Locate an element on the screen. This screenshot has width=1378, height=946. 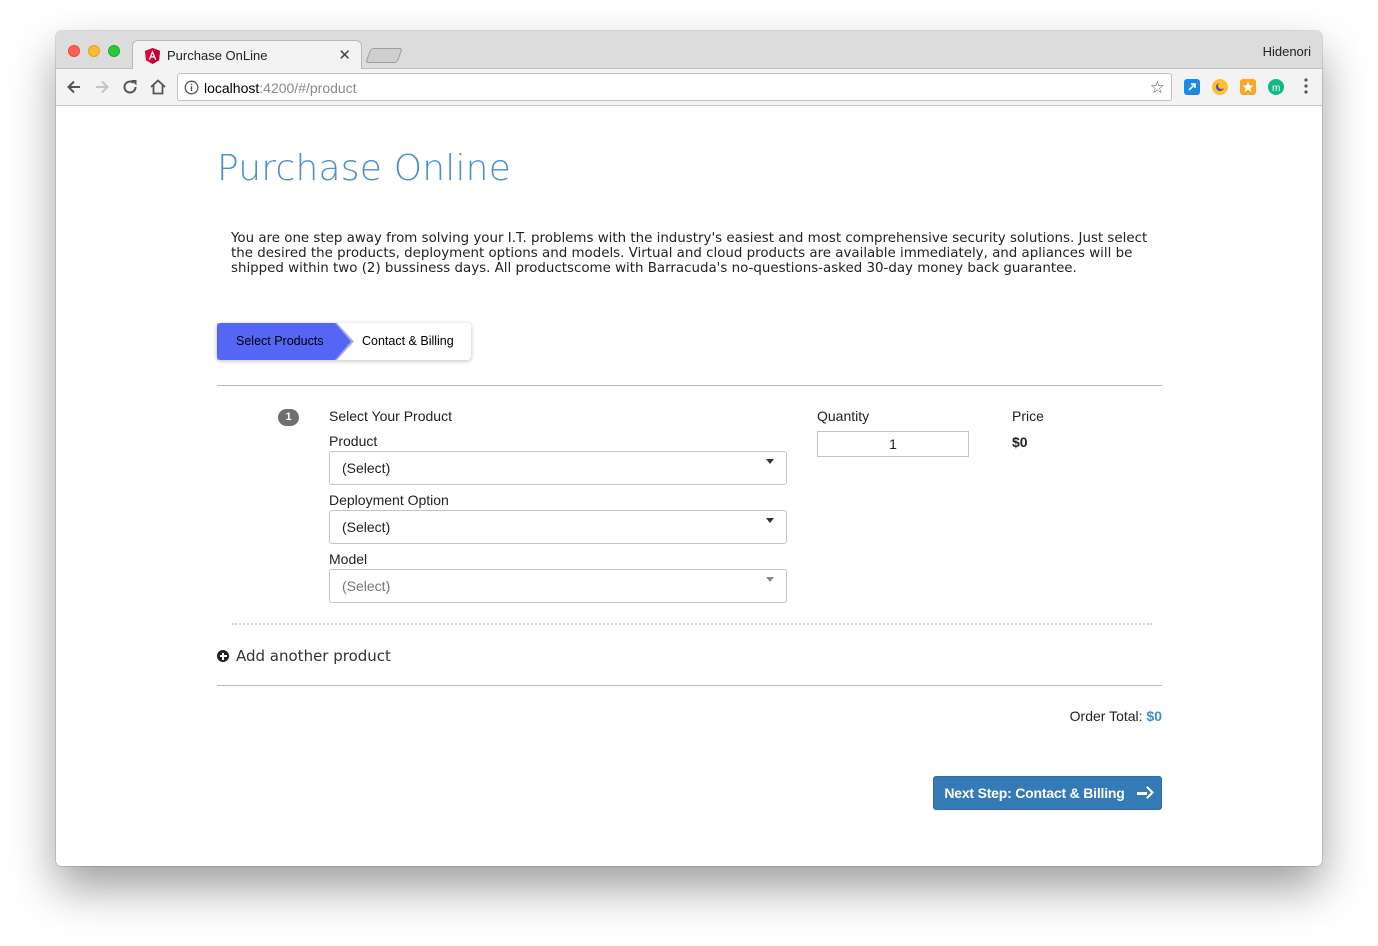
tab-title: Purchase OnLine is located at coordinates (217, 55).